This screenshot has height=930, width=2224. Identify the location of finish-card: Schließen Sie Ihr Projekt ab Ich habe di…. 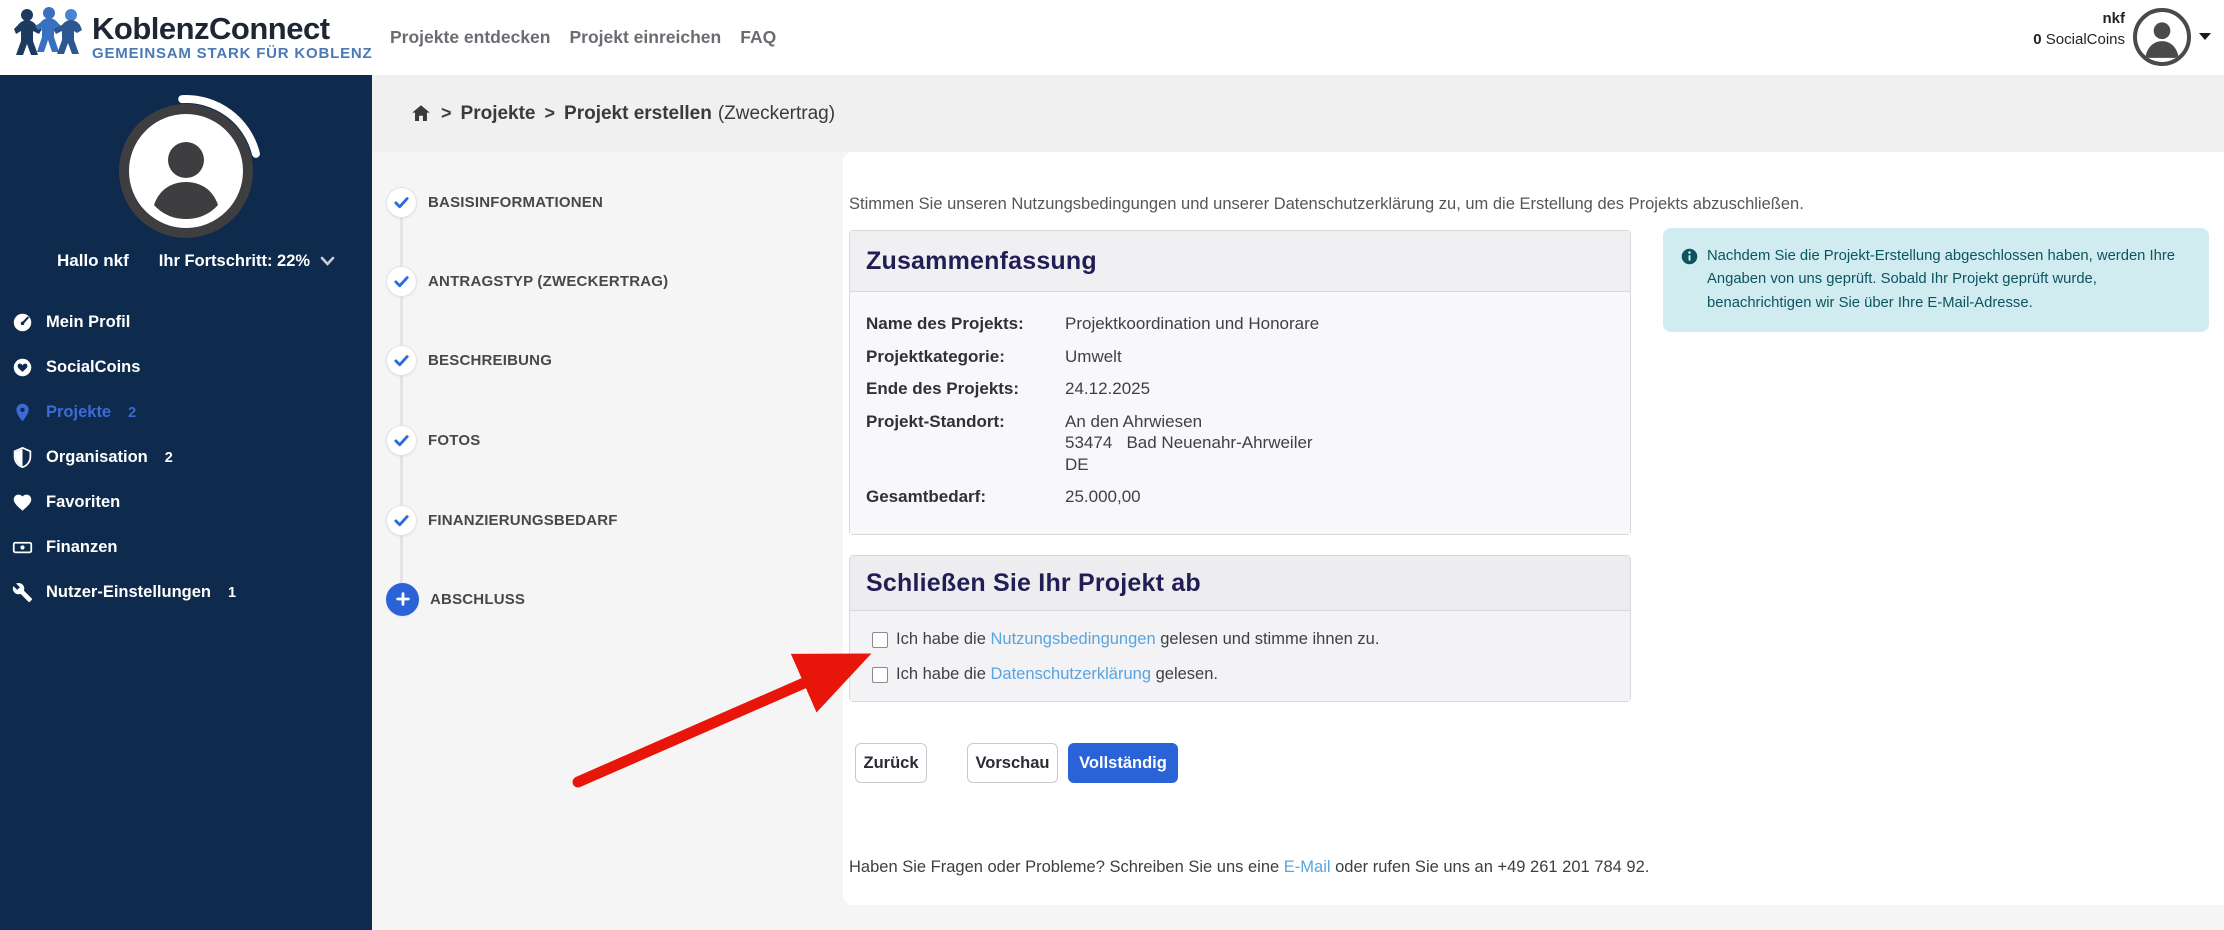
(1240, 628).